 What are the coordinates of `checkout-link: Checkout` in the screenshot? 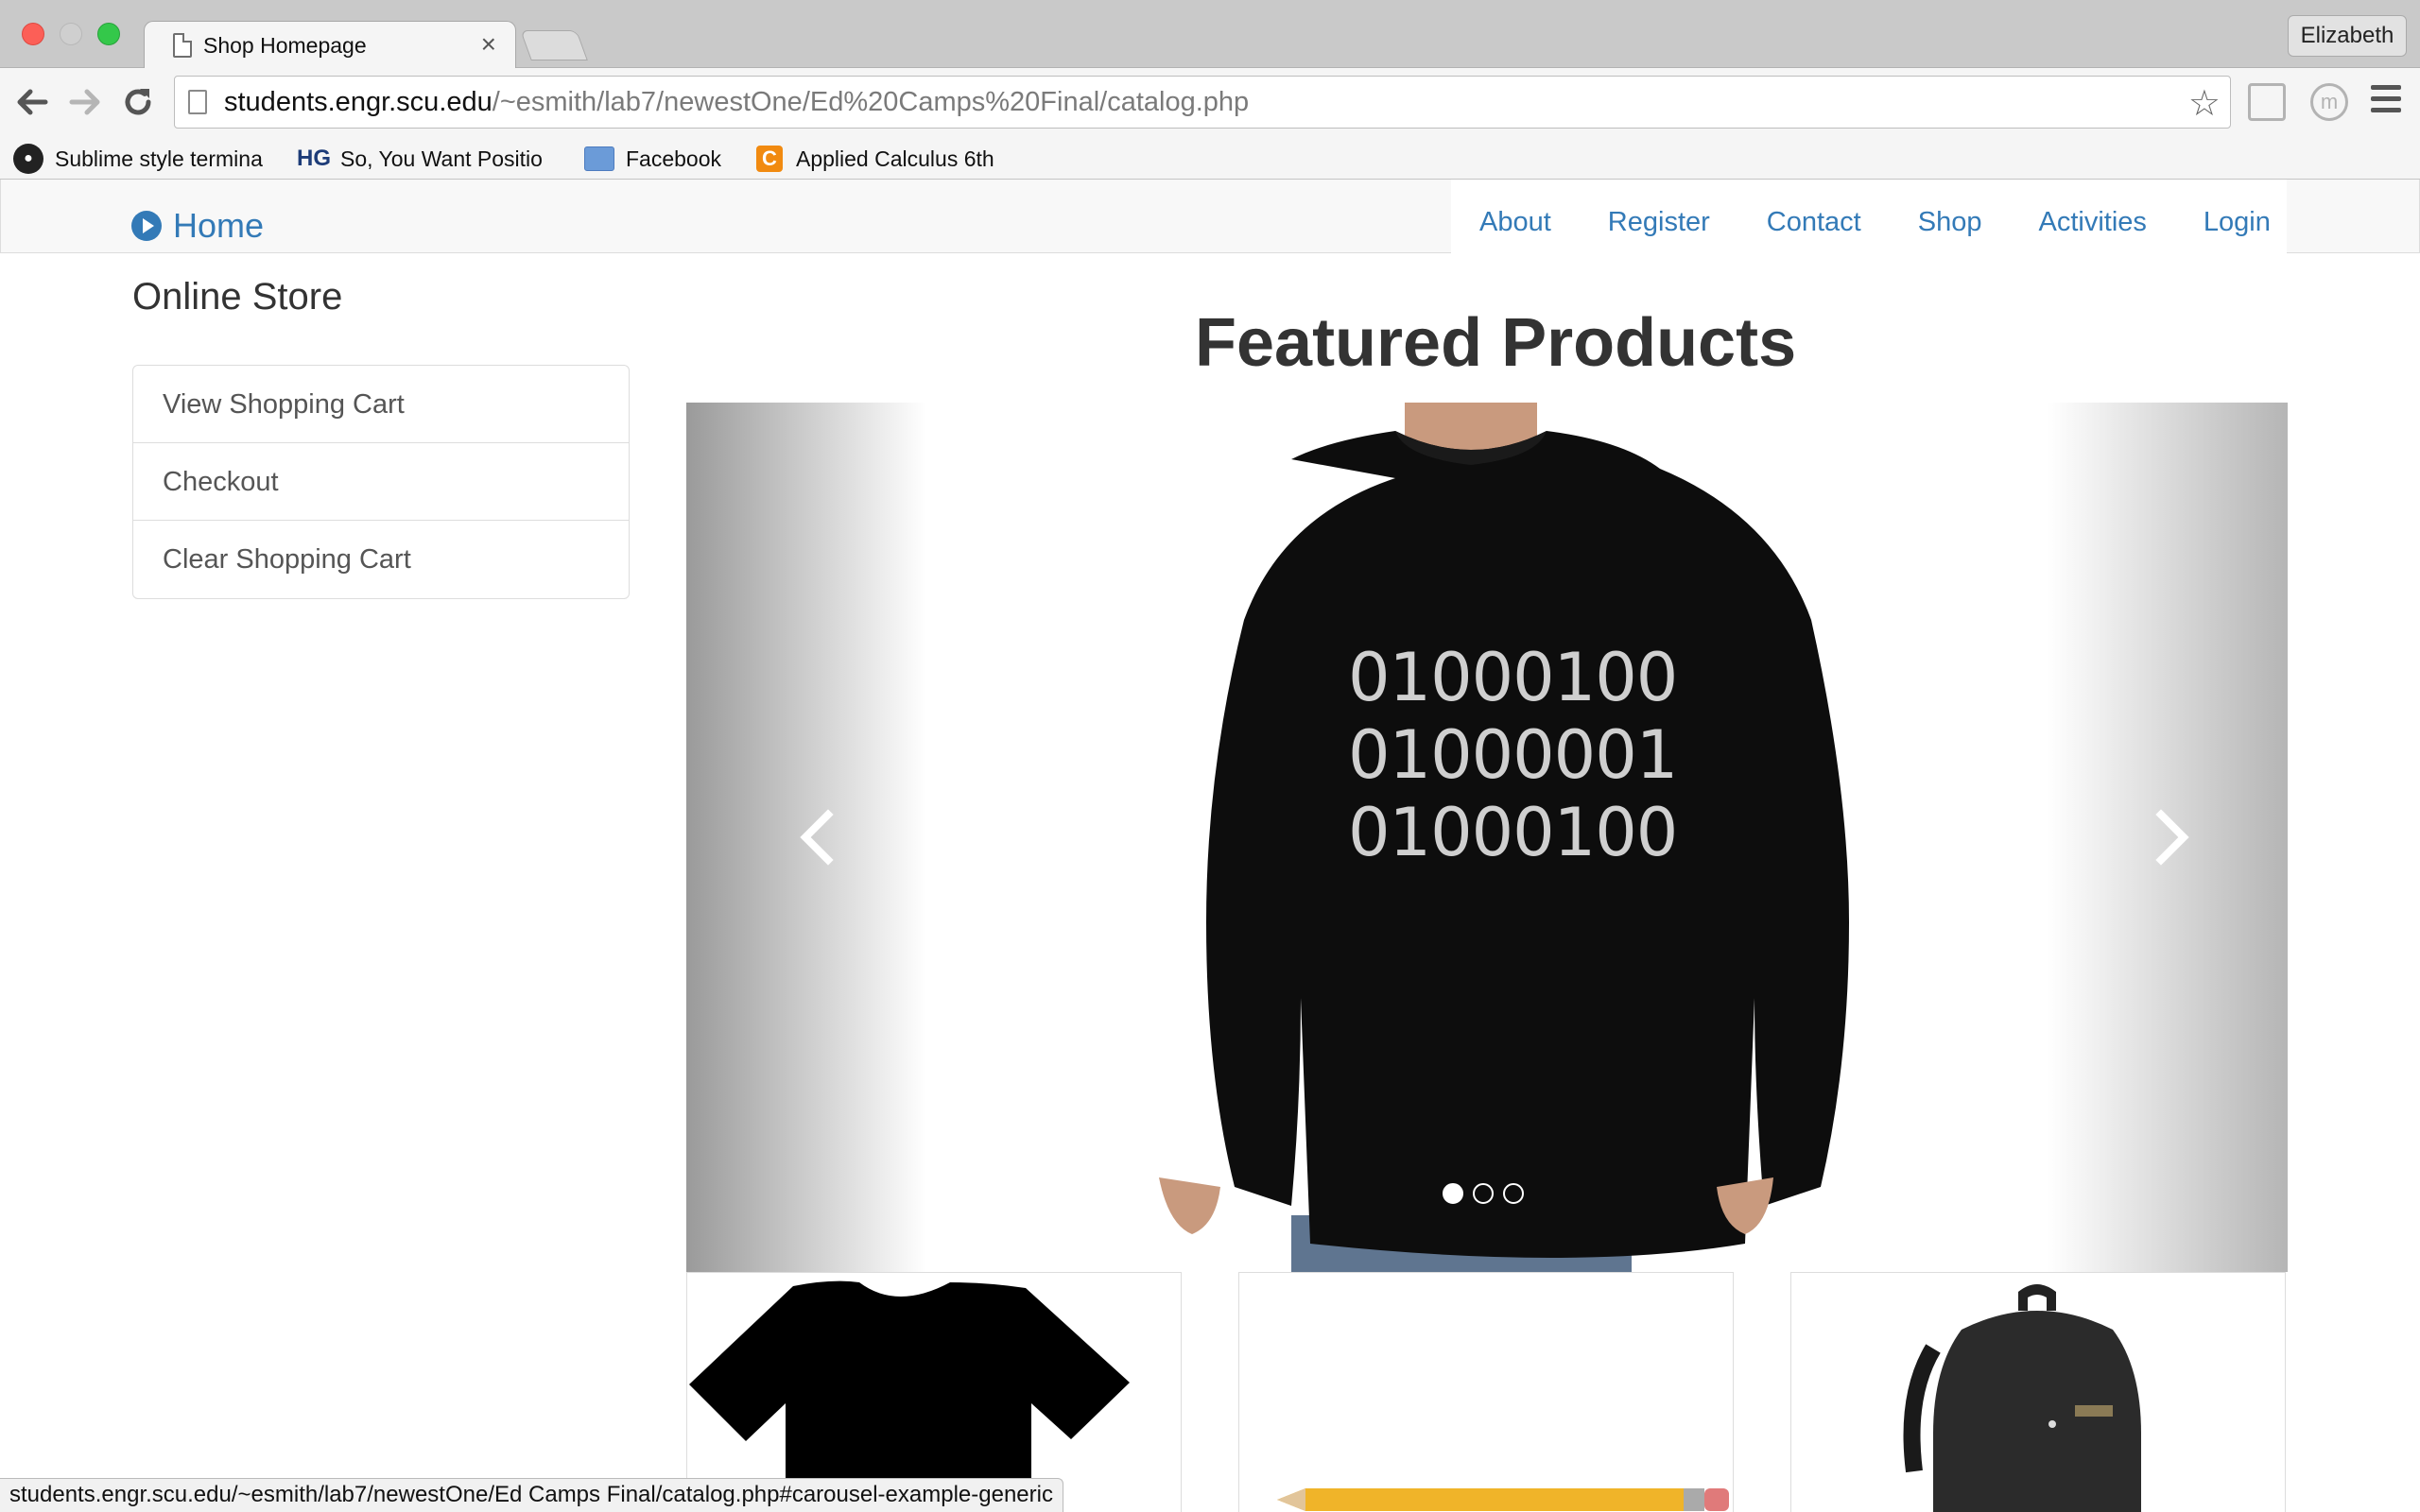 It's located at (381, 482).